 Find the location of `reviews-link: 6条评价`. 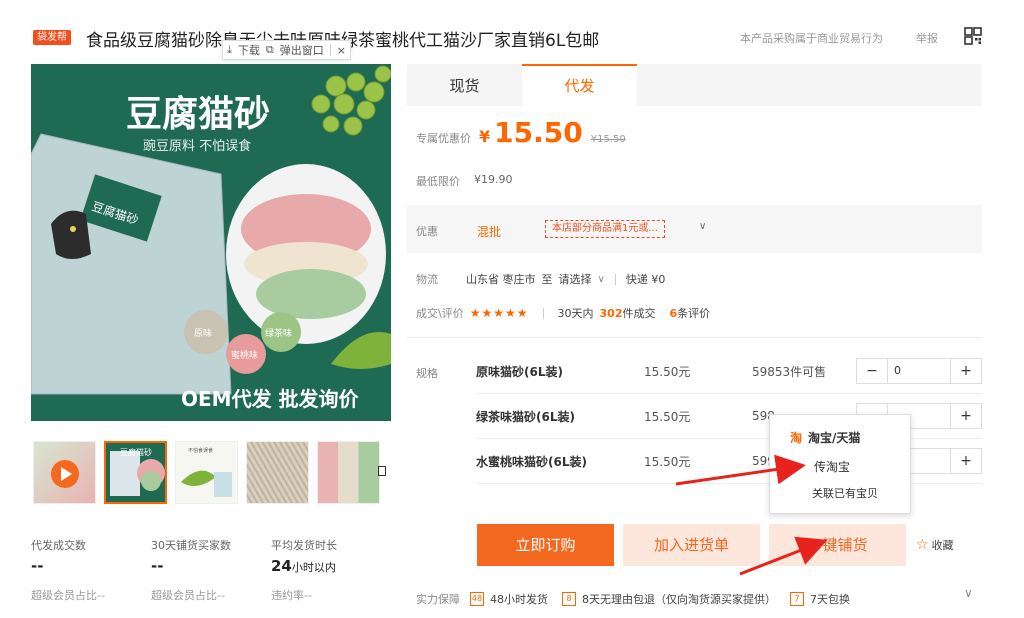

reviews-link: 6条评价 is located at coordinates (689, 313).